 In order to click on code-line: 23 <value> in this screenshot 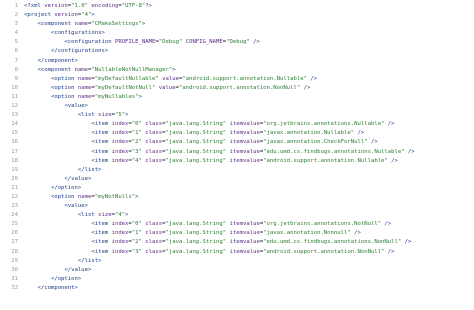, I will do `click(237, 206)`.